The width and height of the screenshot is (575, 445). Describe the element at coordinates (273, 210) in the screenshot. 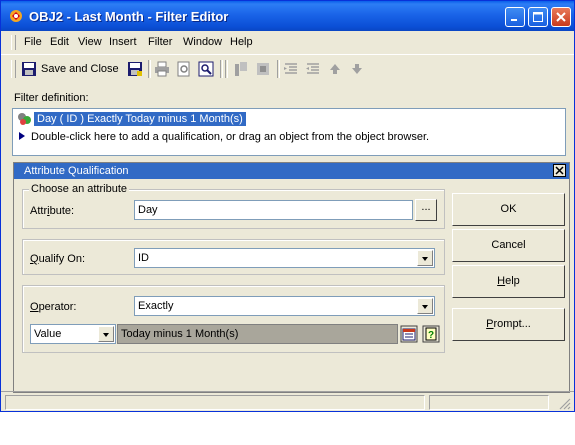

I see `attribute-field: Day` at that location.